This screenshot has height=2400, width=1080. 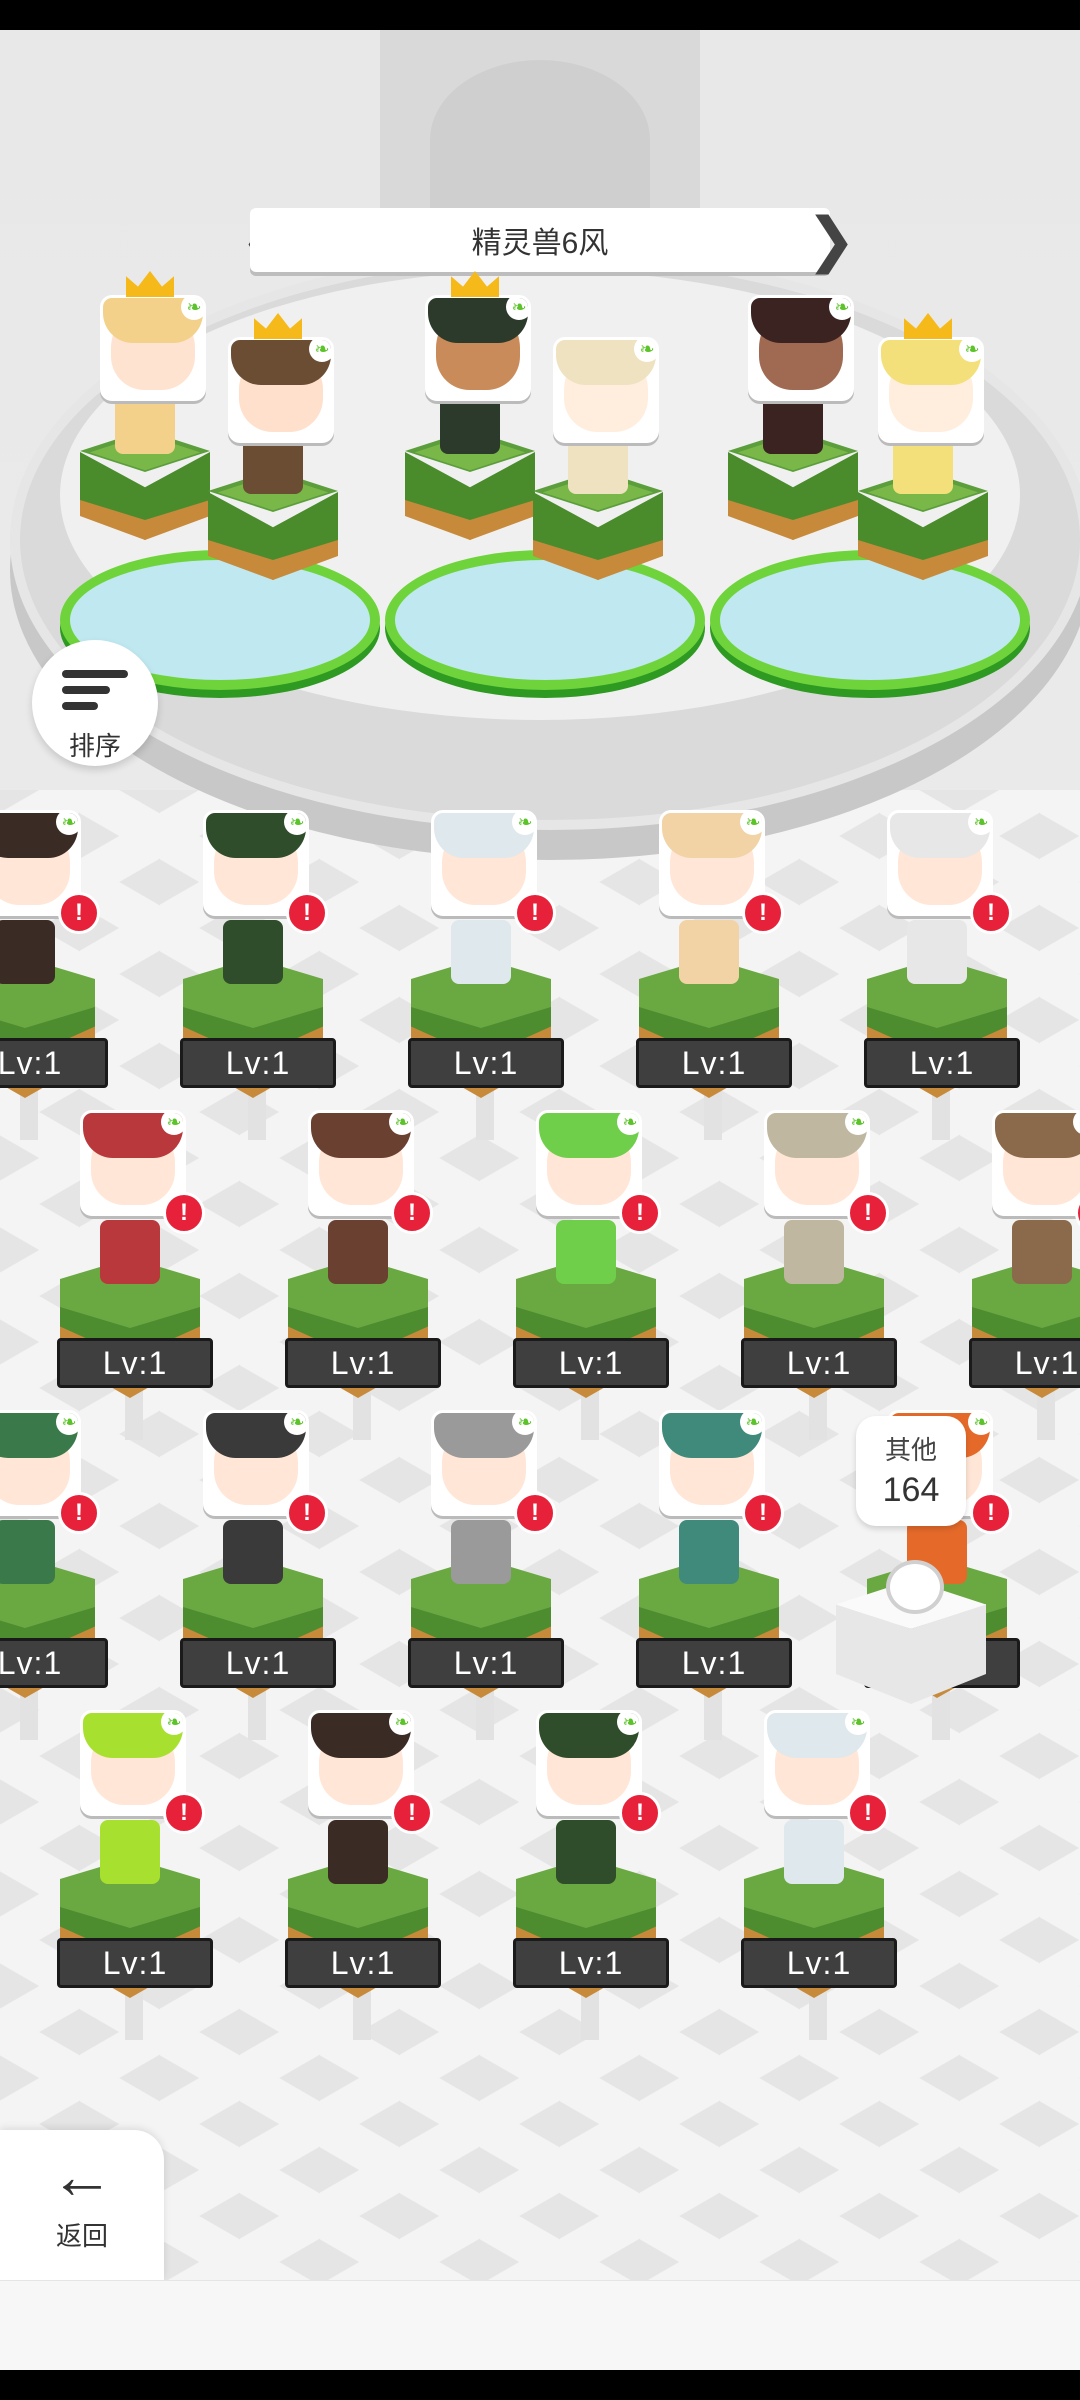 What do you see at coordinates (82, 2176) in the screenshot?
I see `back-arrow-icon: ←` at bounding box center [82, 2176].